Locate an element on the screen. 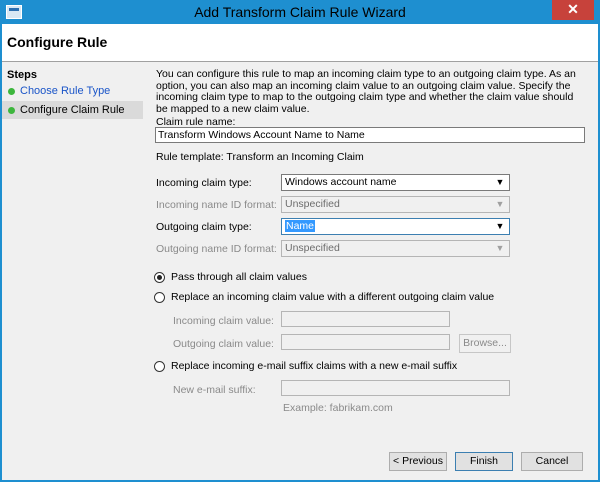  incoming-claim-type-select: Windows account name ▼ is located at coordinates (395, 182).